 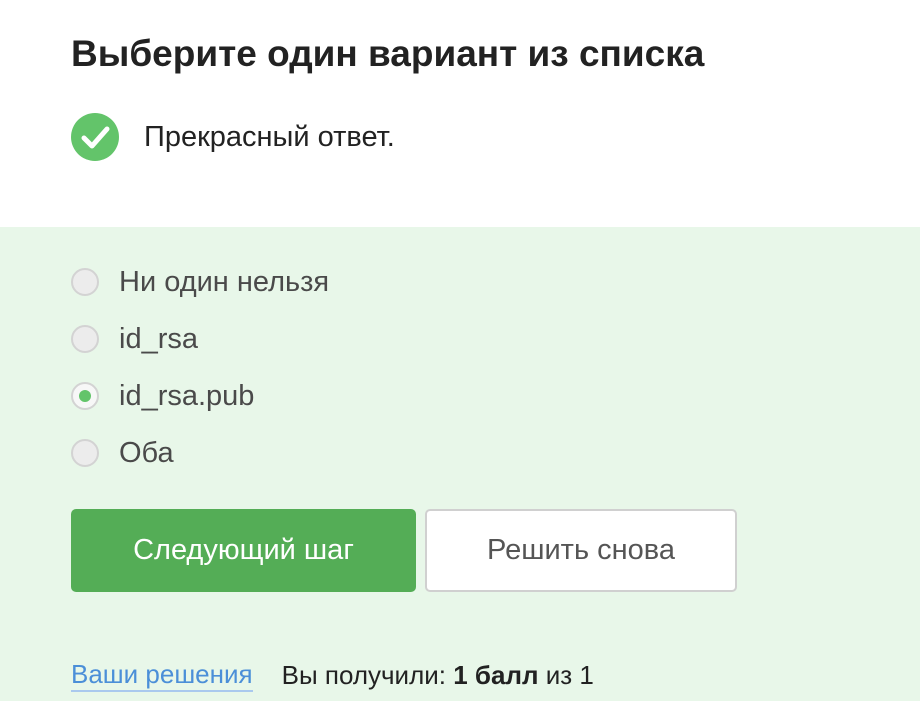 I want to click on option-label: Ни один нельзя, so click(x=224, y=281).